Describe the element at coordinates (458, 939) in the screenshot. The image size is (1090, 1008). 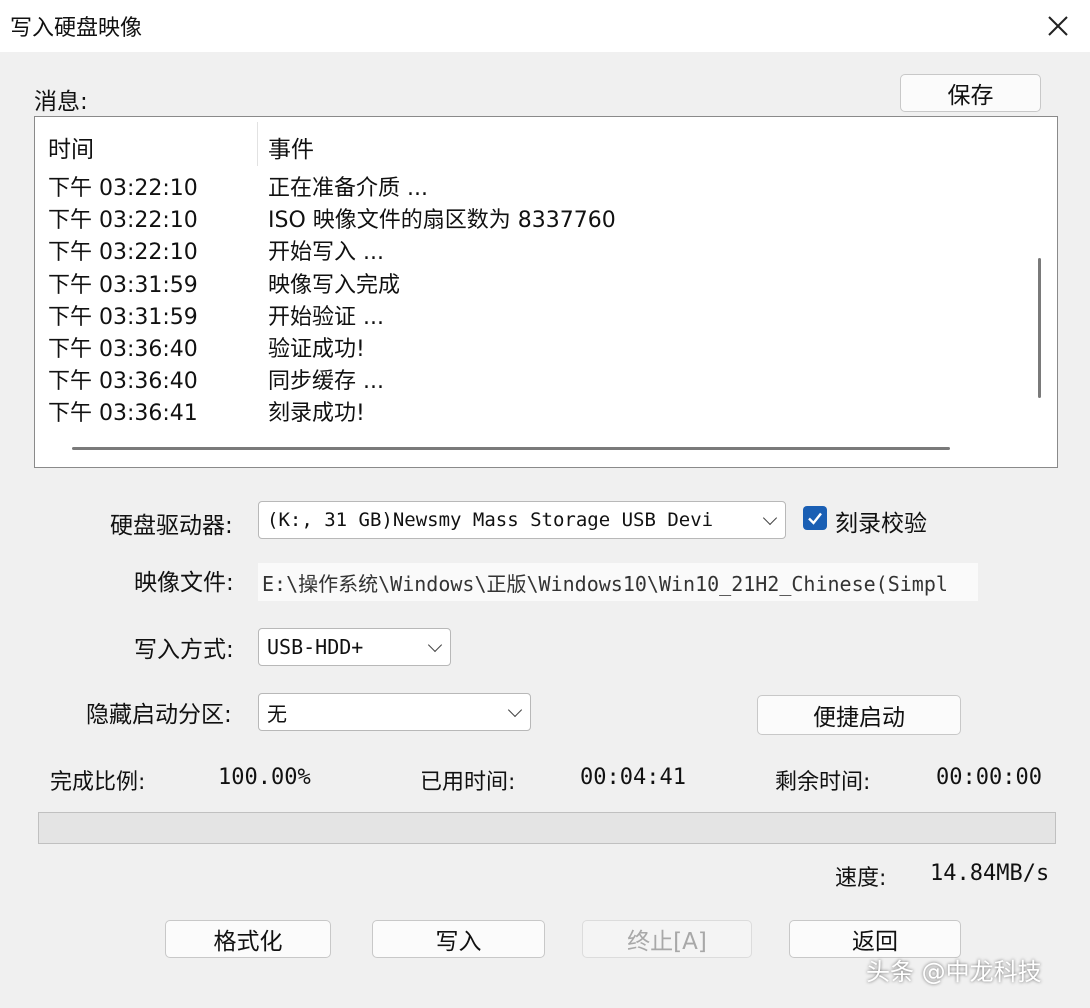
I see `write-button: 写入` at that location.